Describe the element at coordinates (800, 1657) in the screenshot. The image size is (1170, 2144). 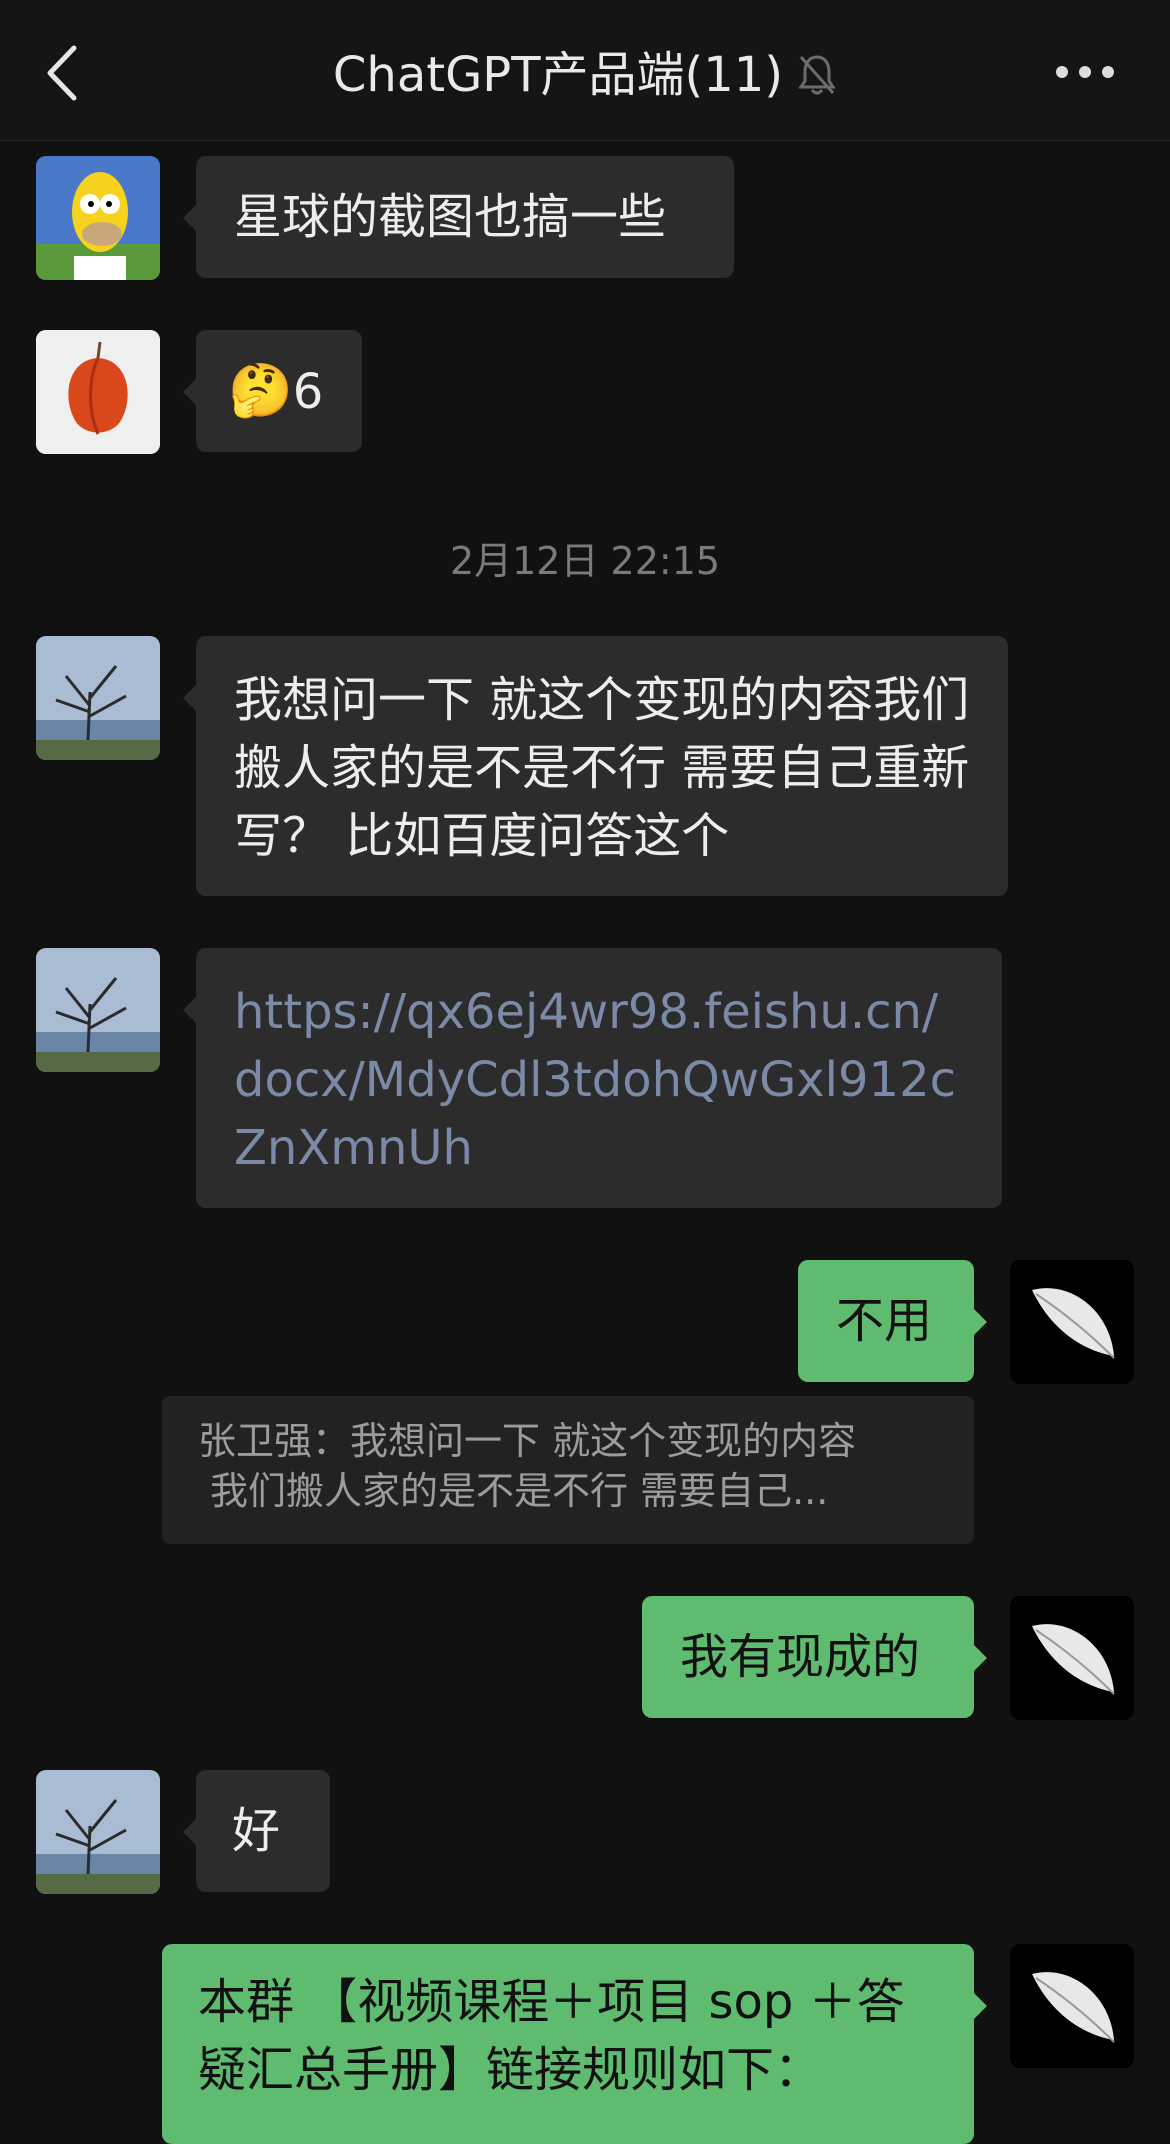
I see `message-text: 我有现成的` at that location.